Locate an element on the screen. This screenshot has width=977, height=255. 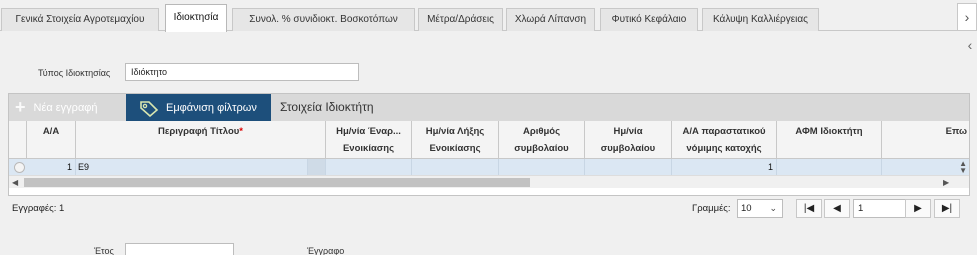
col-lease-end: Ημ/νία Λήξης Ενοικίασης is located at coordinates (455, 140).